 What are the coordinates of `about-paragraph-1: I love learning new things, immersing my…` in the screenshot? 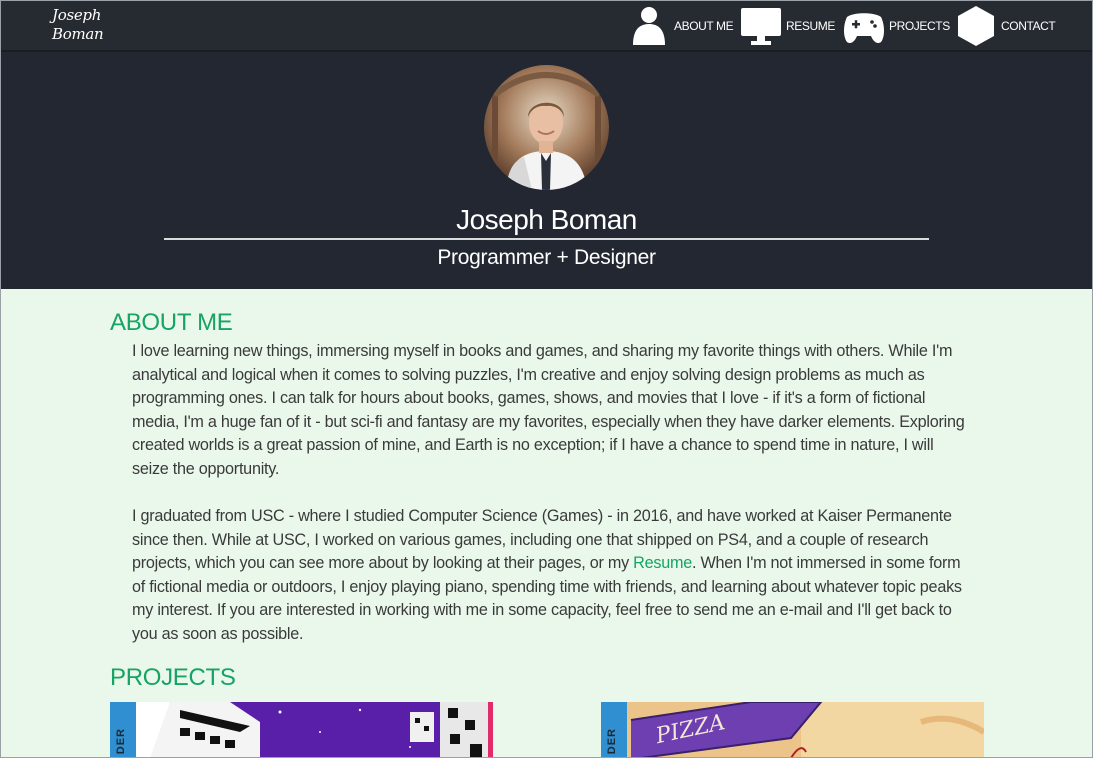 It's located at (548, 410).